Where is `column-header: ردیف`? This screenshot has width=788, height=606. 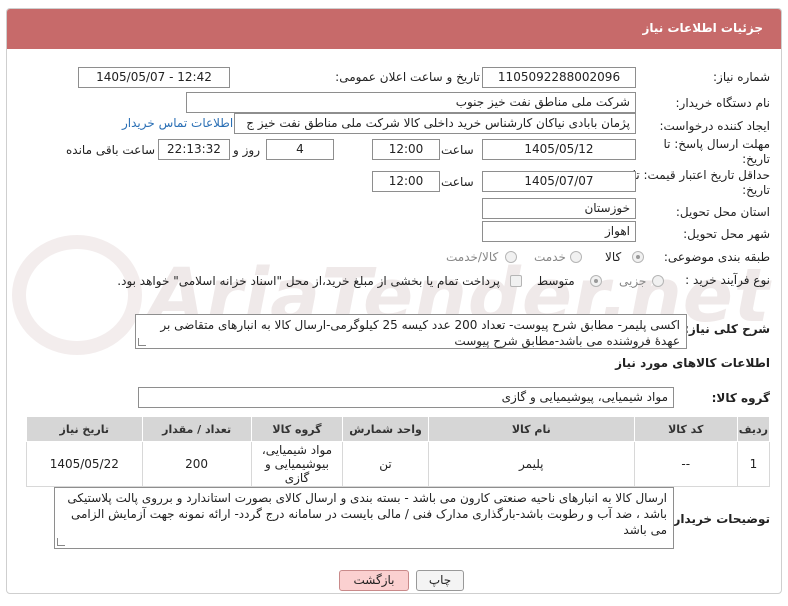 column-header: ردیف is located at coordinates (753, 429).